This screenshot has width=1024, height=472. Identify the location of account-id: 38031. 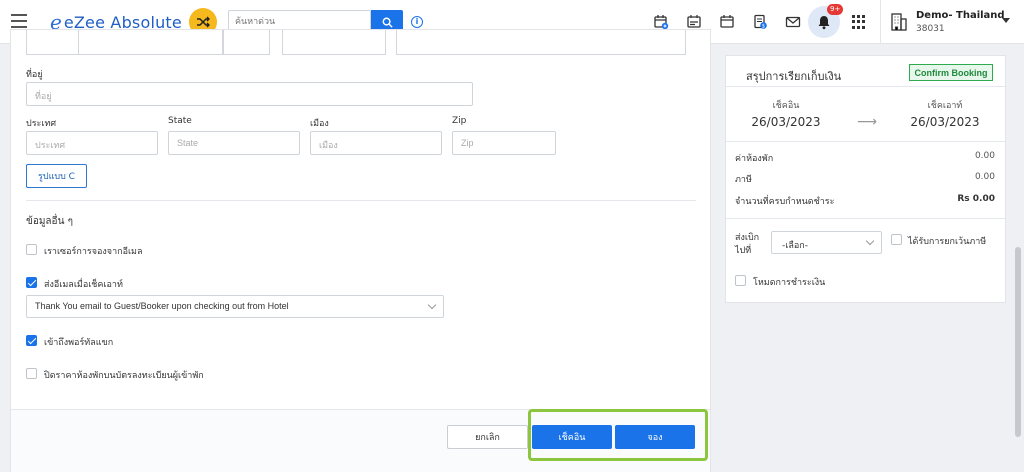
(930, 29).